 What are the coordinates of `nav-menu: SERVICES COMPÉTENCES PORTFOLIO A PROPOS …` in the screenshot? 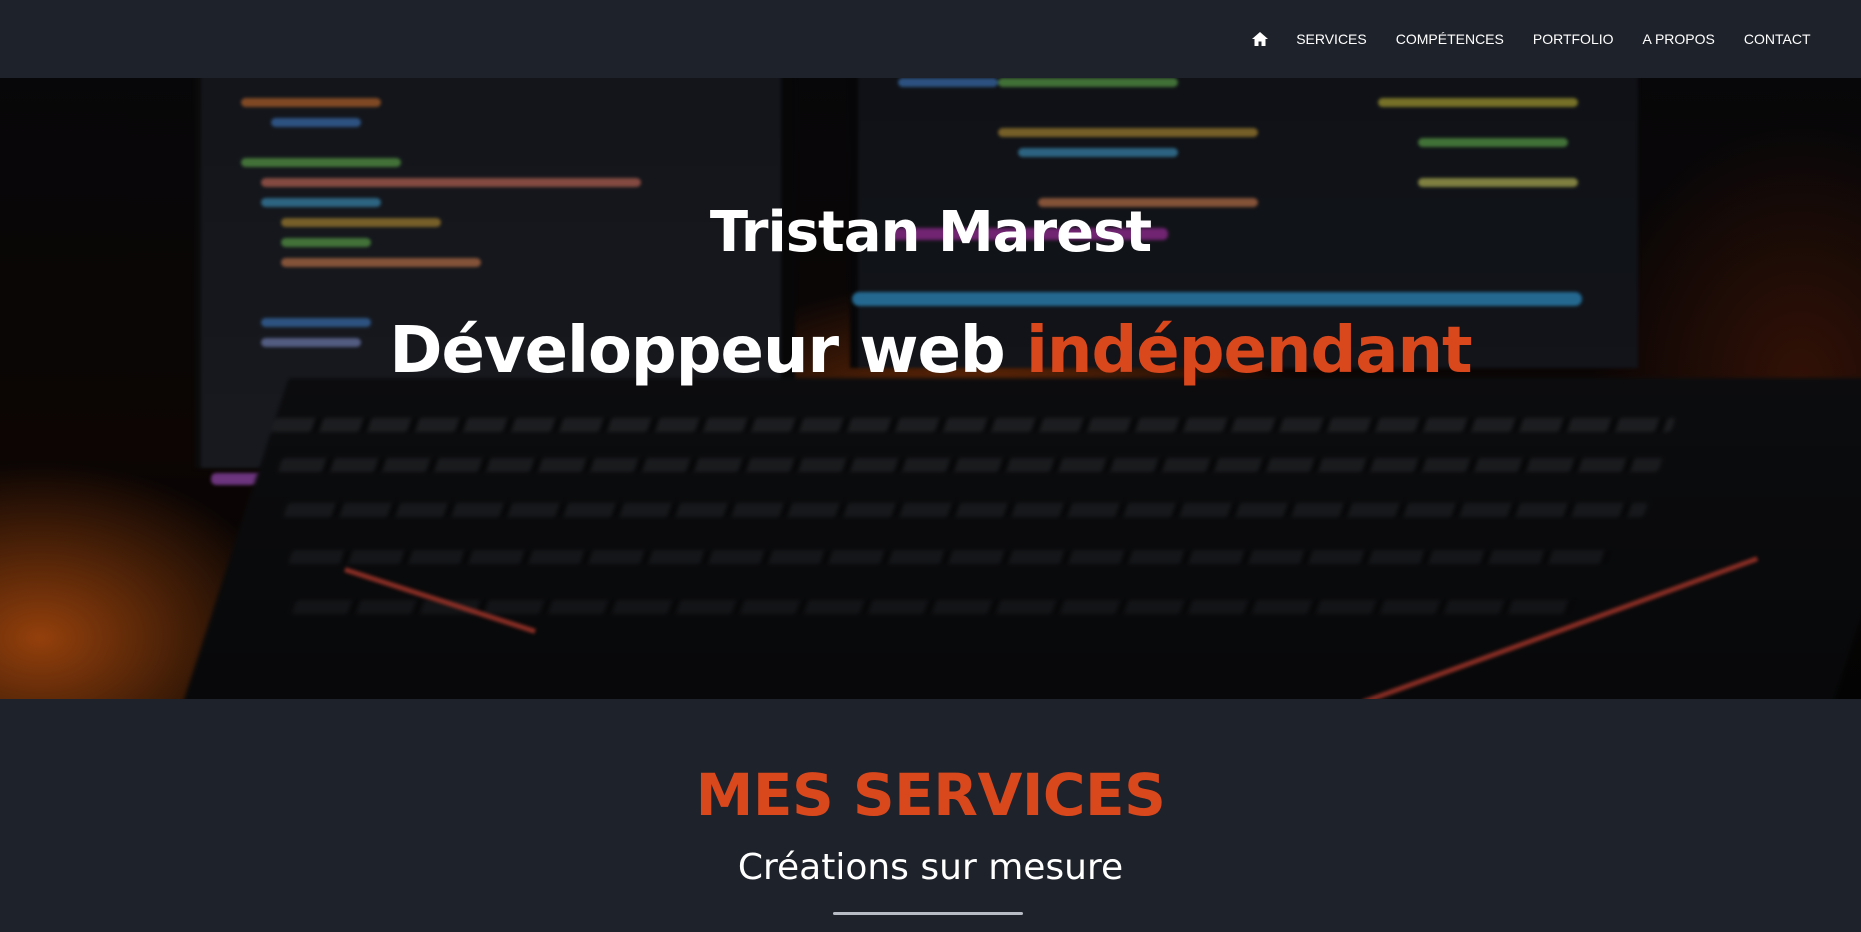 It's located at (1531, 39).